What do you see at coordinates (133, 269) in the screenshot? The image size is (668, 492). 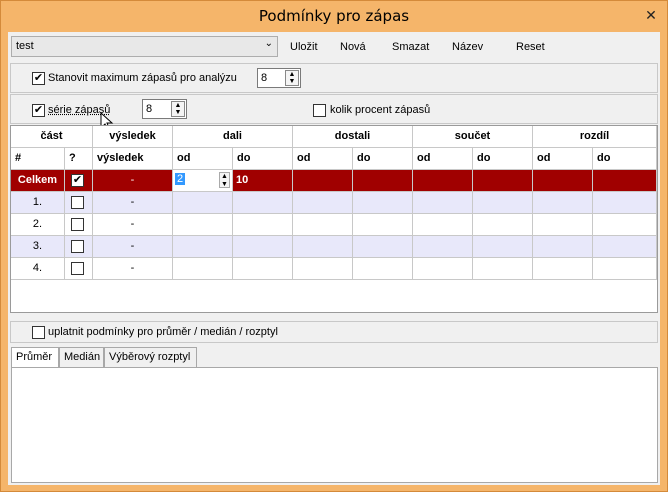 I see `row-4-result: -` at bounding box center [133, 269].